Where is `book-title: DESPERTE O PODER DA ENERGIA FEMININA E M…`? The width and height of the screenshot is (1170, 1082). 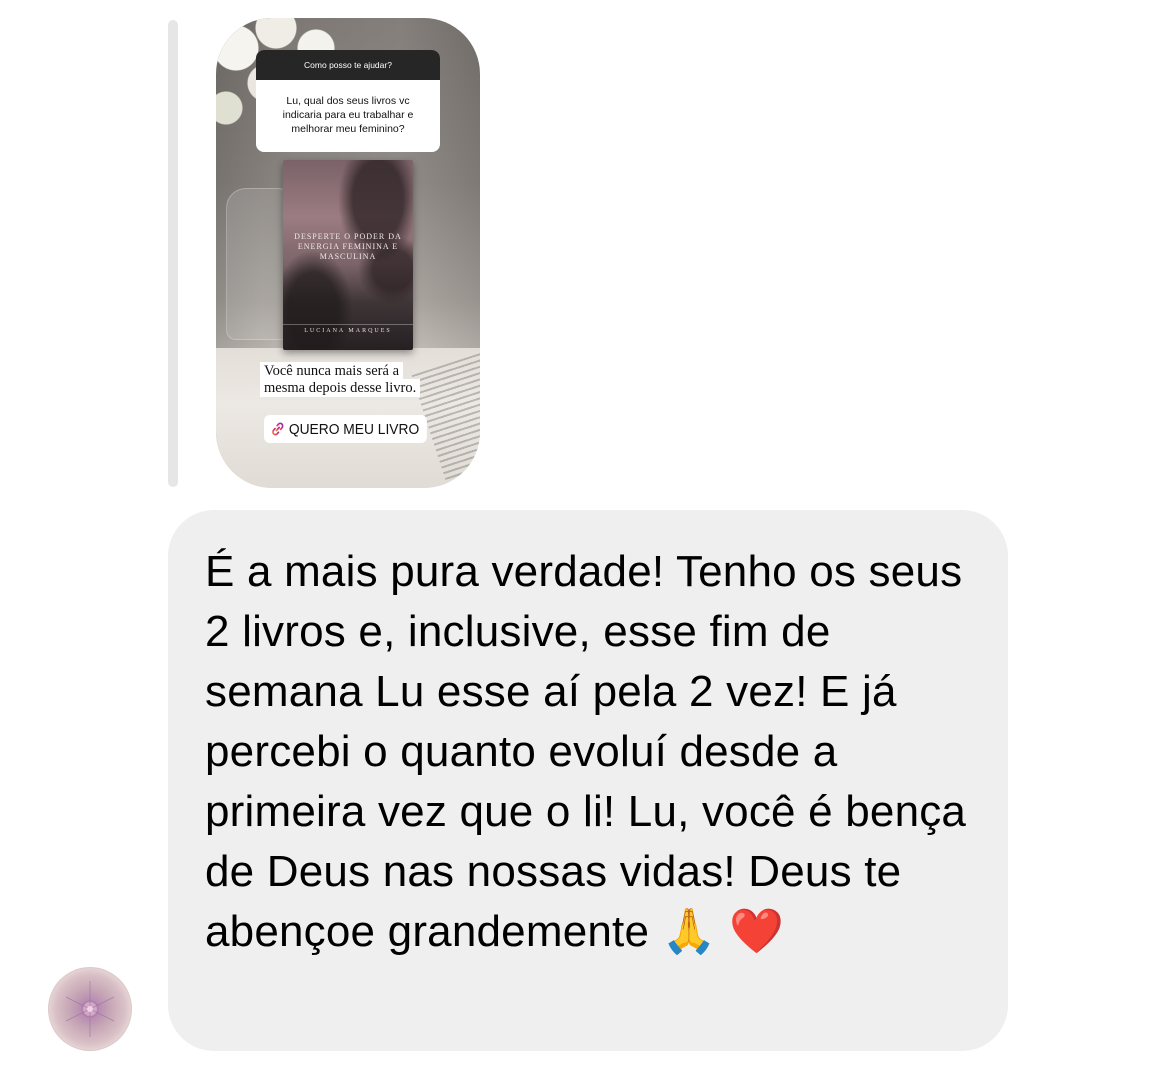
book-title: DESPERTE O PODER DA ENERGIA FEMININA E M… is located at coordinates (348, 246).